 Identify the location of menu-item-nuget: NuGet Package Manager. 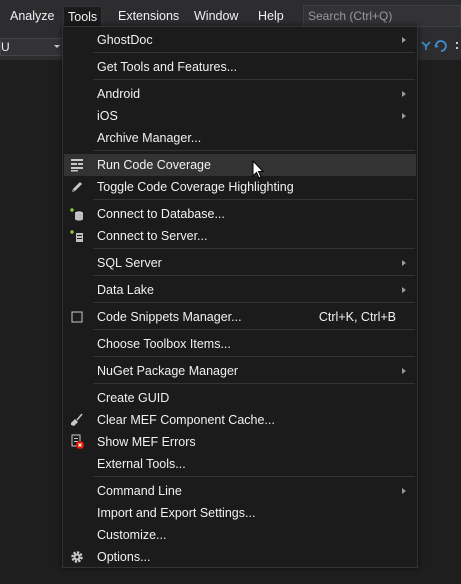
(240, 371).